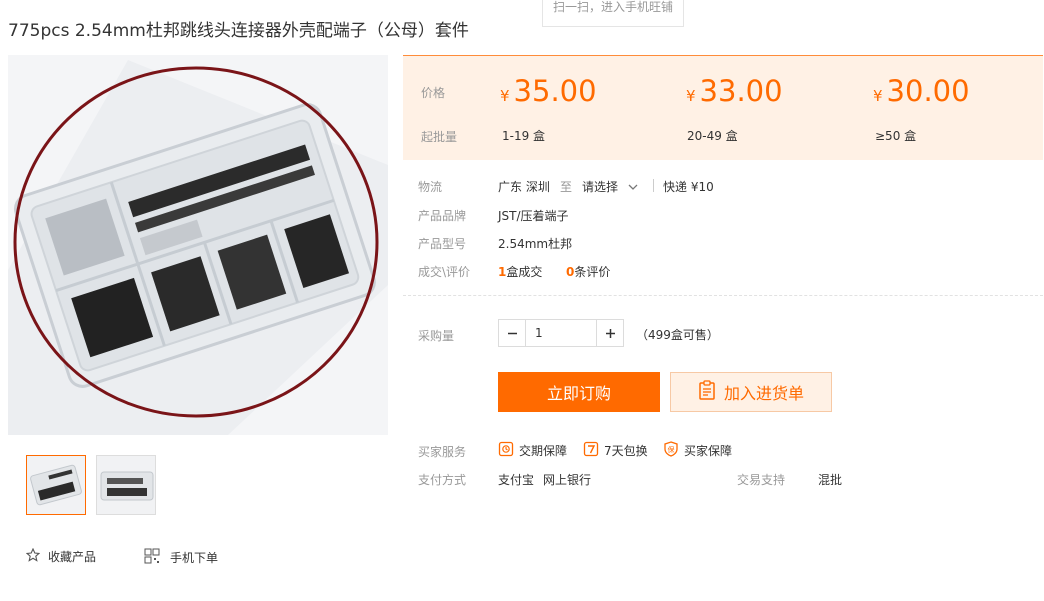  I want to click on quantity-input: 1, so click(561, 333).